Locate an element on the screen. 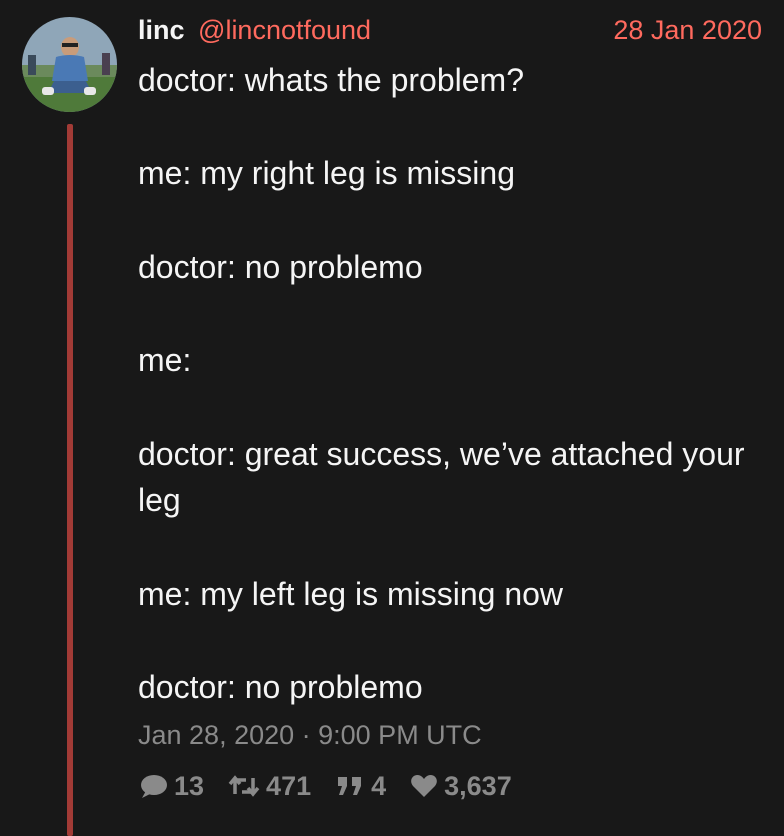 The height and width of the screenshot is (836, 784). avatar is located at coordinates (69, 64).